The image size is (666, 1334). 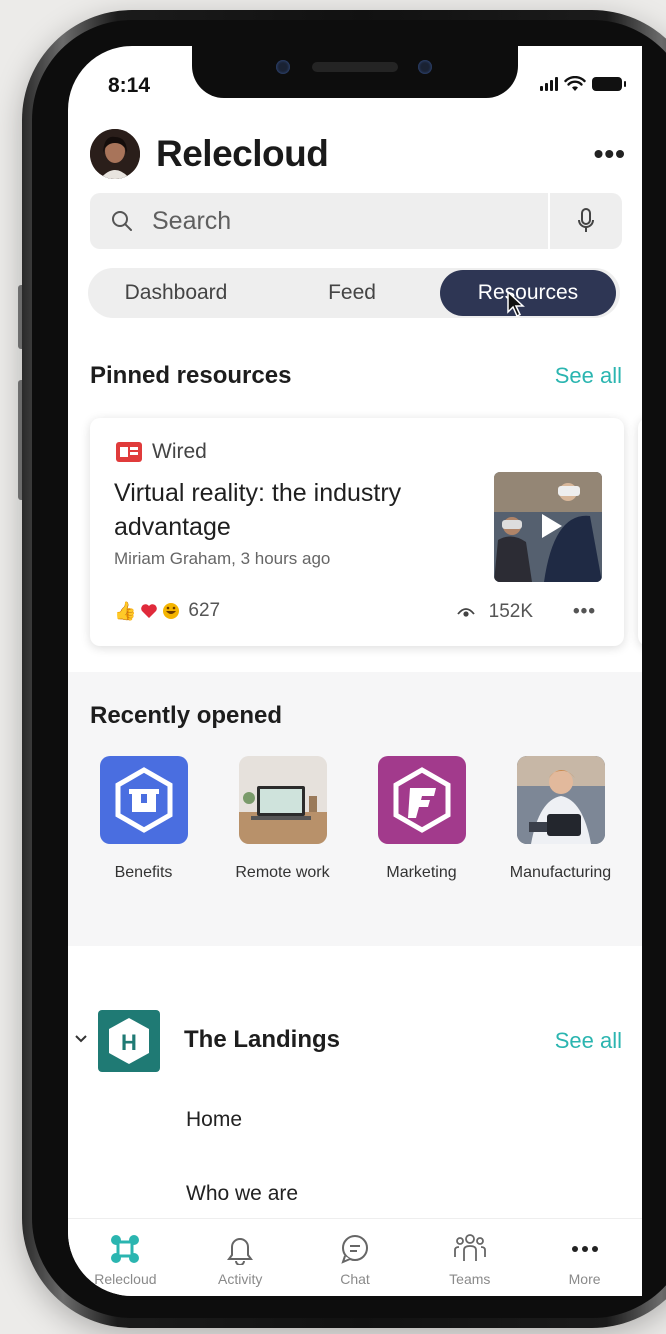 What do you see at coordinates (149, 611) in the screenshot?
I see `heart-icon` at bounding box center [149, 611].